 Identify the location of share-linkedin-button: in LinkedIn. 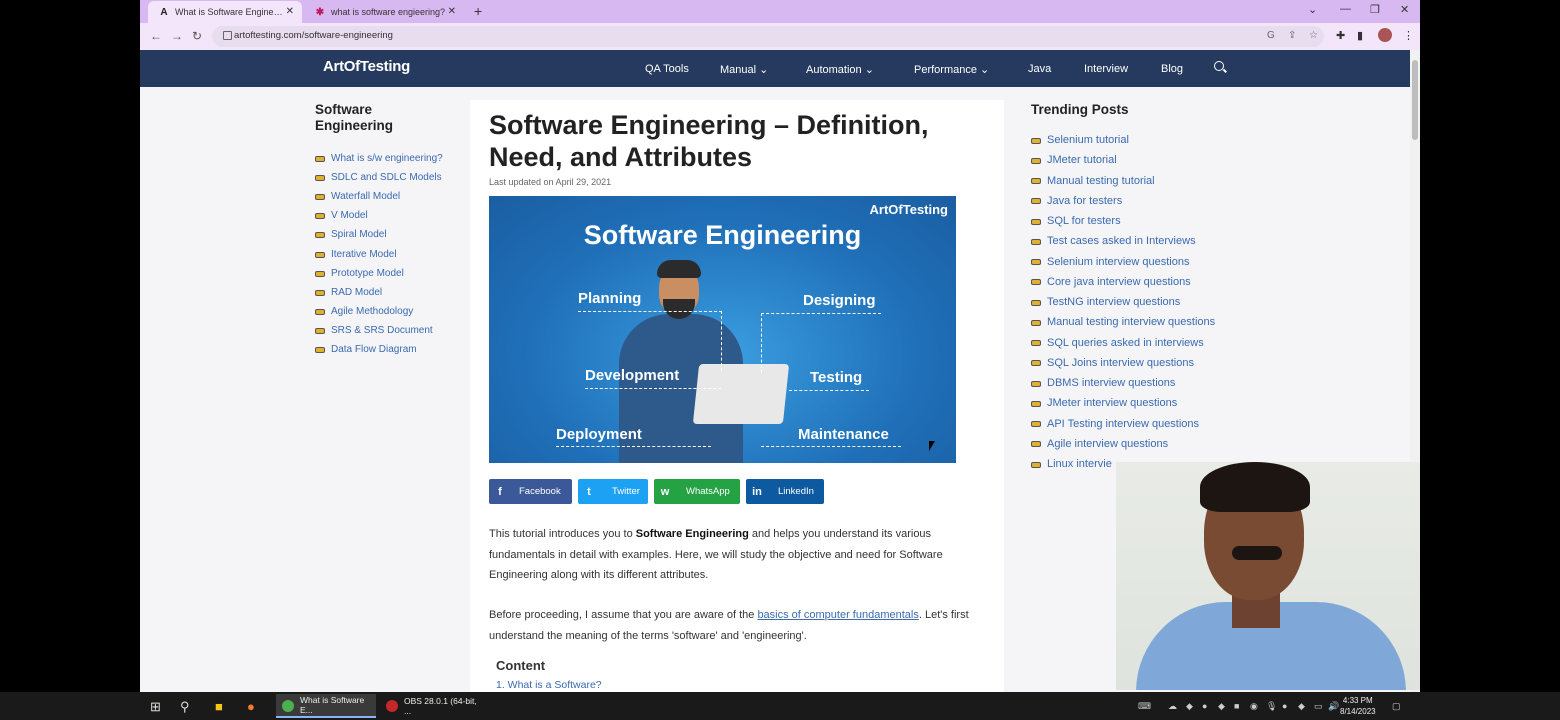
(785, 491).